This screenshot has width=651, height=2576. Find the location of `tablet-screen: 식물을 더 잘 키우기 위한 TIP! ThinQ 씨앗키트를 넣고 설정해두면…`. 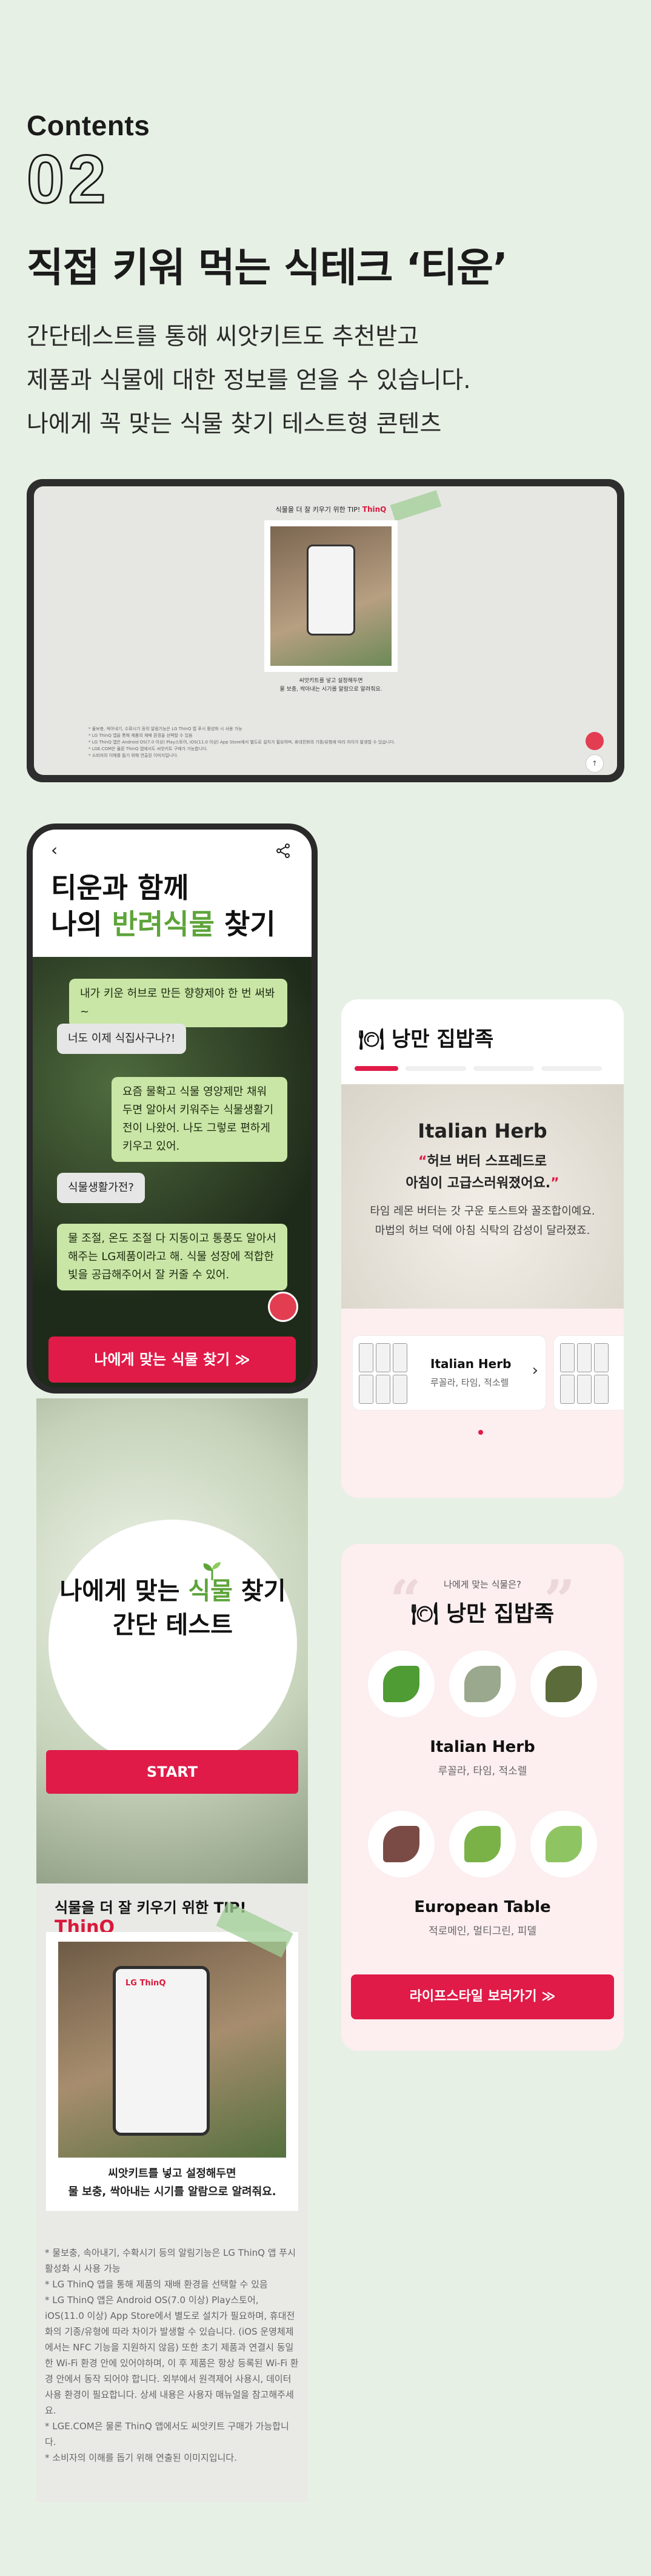

tablet-screen: 식물을 더 잘 키우기 위한 TIP! ThinQ 씨앗키트를 넣고 설정해두면… is located at coordinates (326, 630).